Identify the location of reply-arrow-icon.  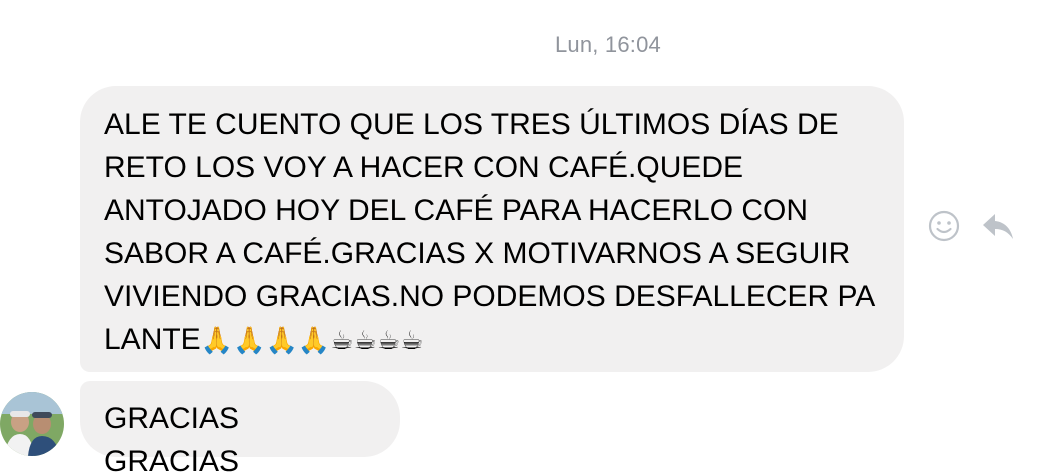
(998, 226).